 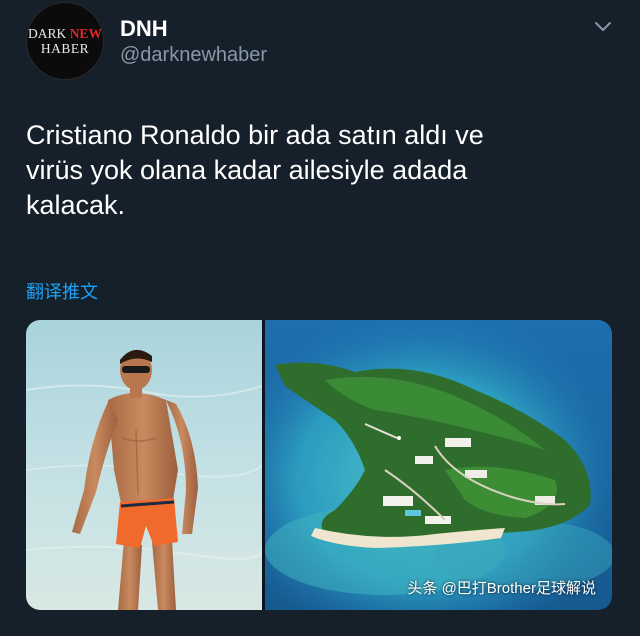 What do you see at coordinates (323, 42) in the screenshot?
I see `tweet-header: DARK NEW HABER DNH @darknewhaber` at bounding box center [323, 42].